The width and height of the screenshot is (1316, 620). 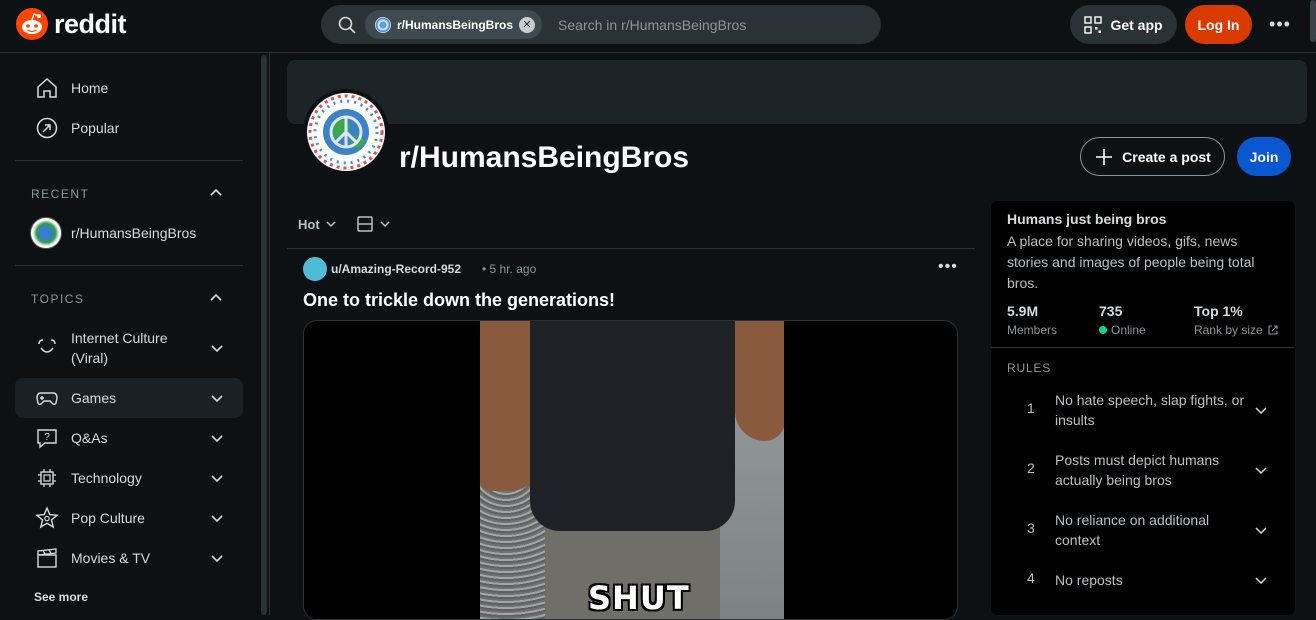 I want to click on stat-online: 735 Online, so click(x=1122, y=320).